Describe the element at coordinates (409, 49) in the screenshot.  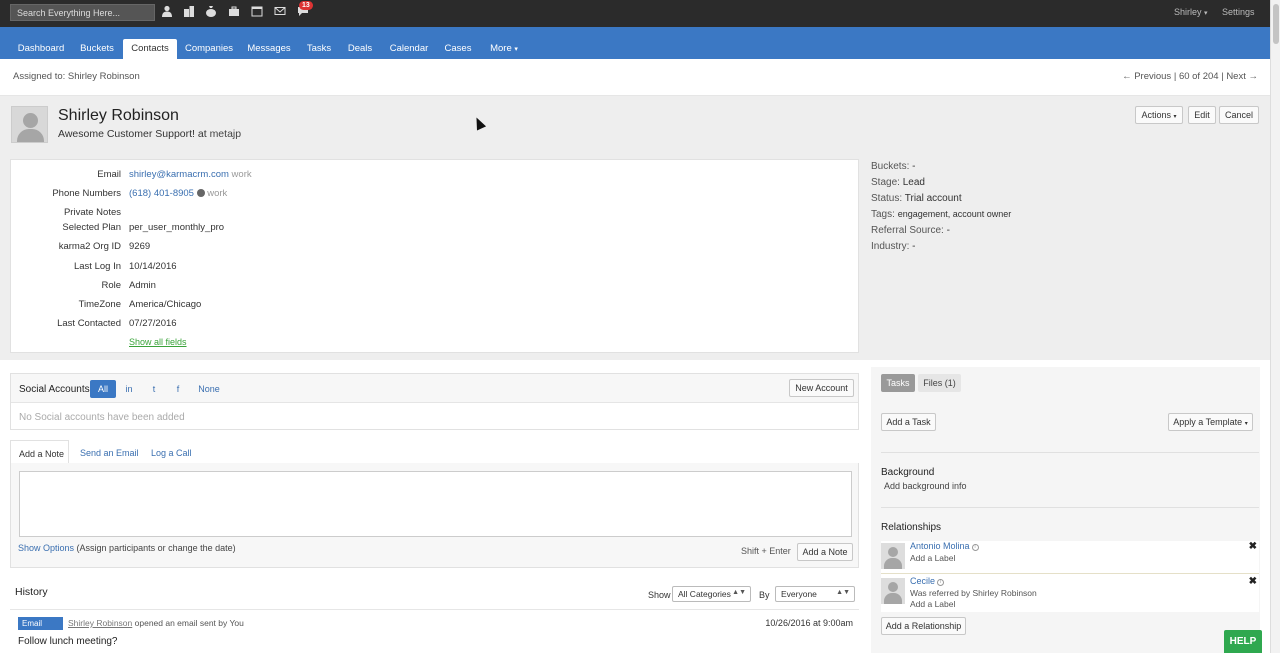
I see `nav-tab-calendar: Calendar` at that location.